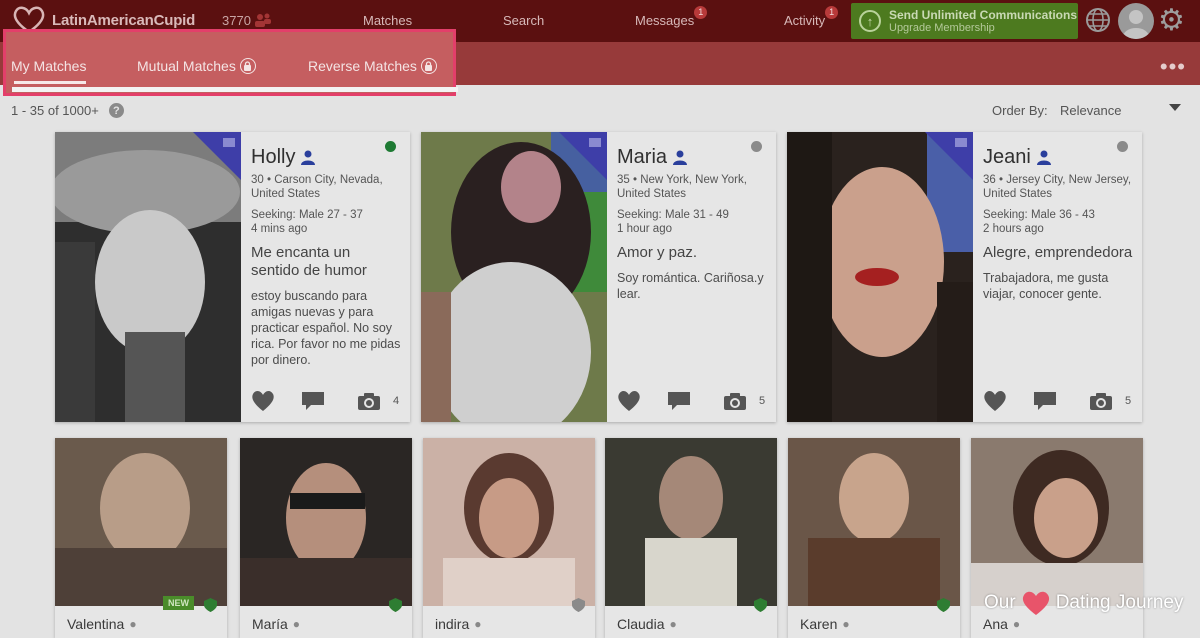 This screenshot has height=638, width=1200. I want to click on tile-name-text: Claudia, so click(641, 624).